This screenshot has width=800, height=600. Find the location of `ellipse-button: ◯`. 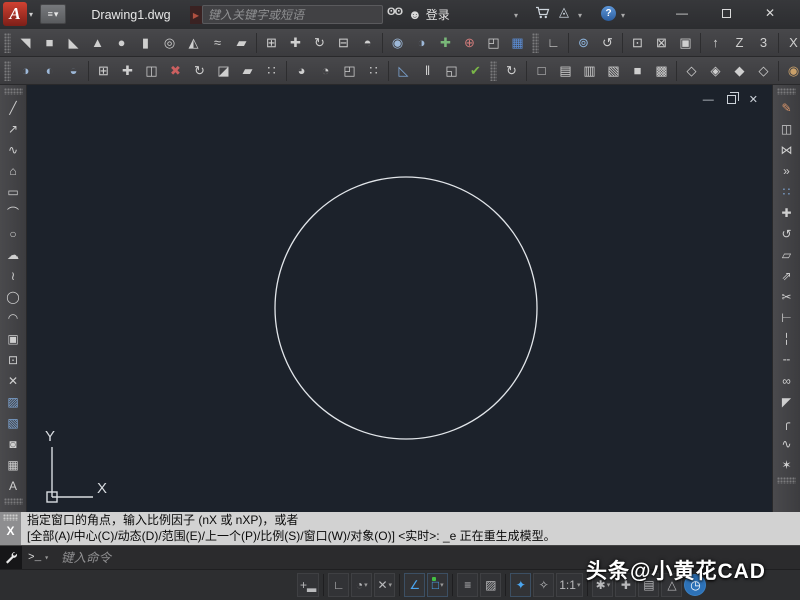

ellipse-button: ◯ is located at coordinates (13, 296).